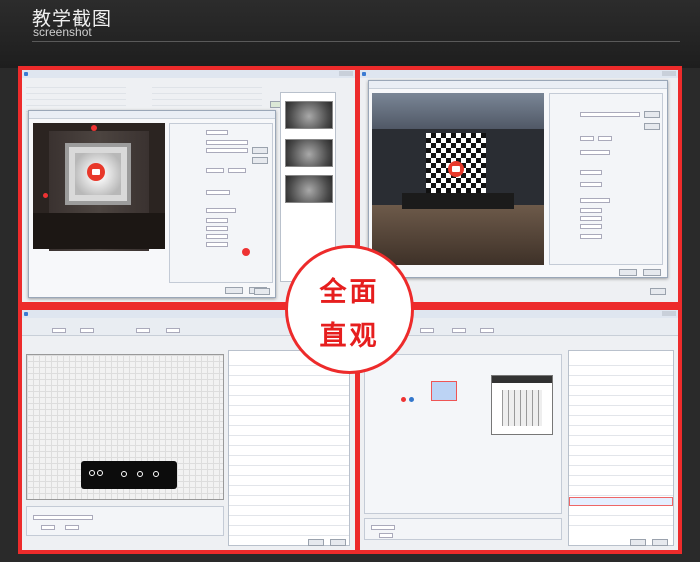 The height and width of the screenshot is (562, 700). I want to click on hotspot-properties, so click(221, 203).